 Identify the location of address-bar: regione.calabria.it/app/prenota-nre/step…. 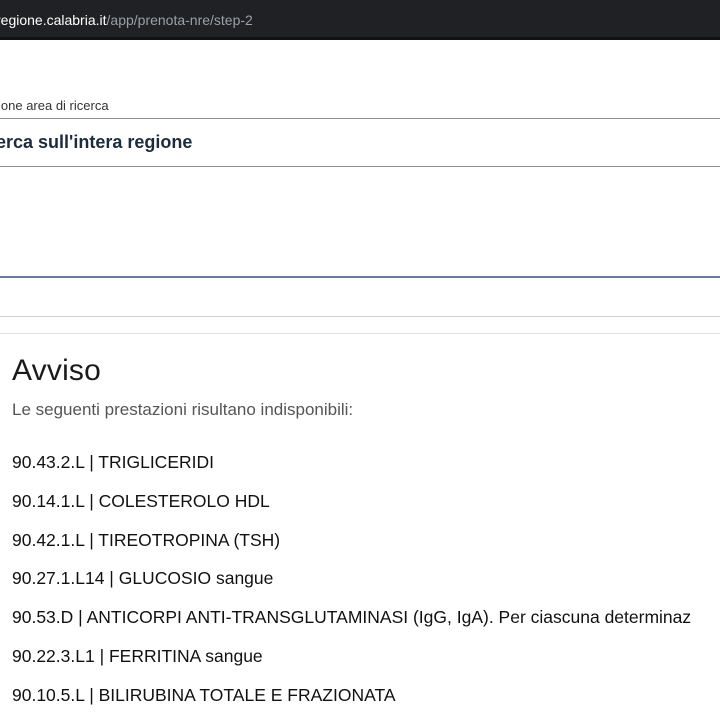
(360, 20).